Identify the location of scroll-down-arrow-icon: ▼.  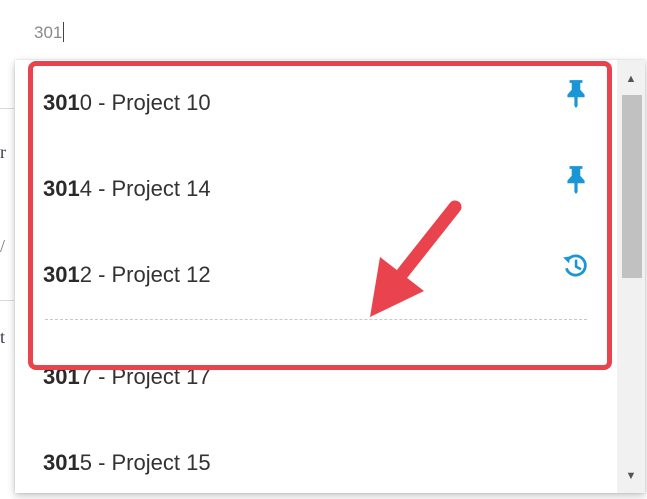
(631, 476).